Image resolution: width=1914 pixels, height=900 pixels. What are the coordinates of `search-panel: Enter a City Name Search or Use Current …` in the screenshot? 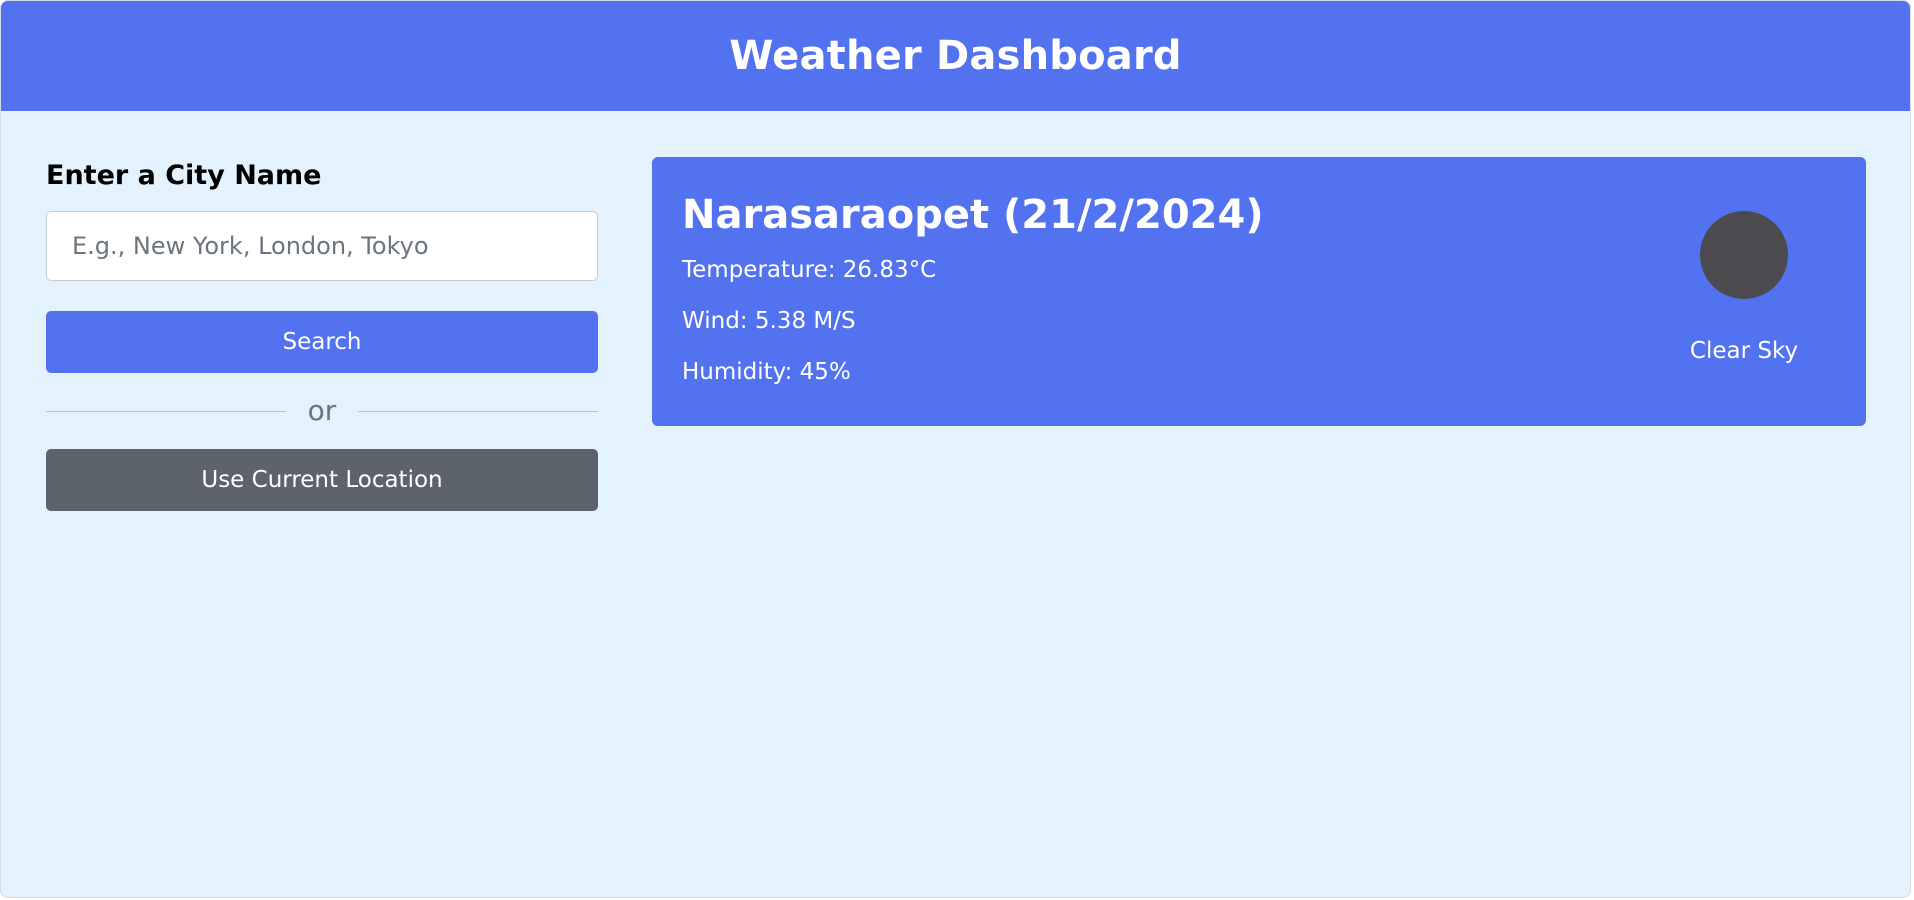 It's located at (322, 335).